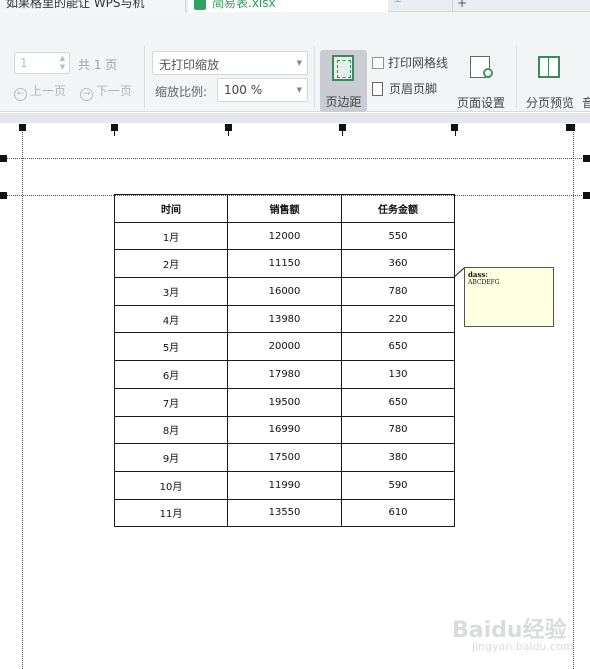 This screenshot has height=669, width=590. I want to click on table-cell: 17500, so click(284, 457).